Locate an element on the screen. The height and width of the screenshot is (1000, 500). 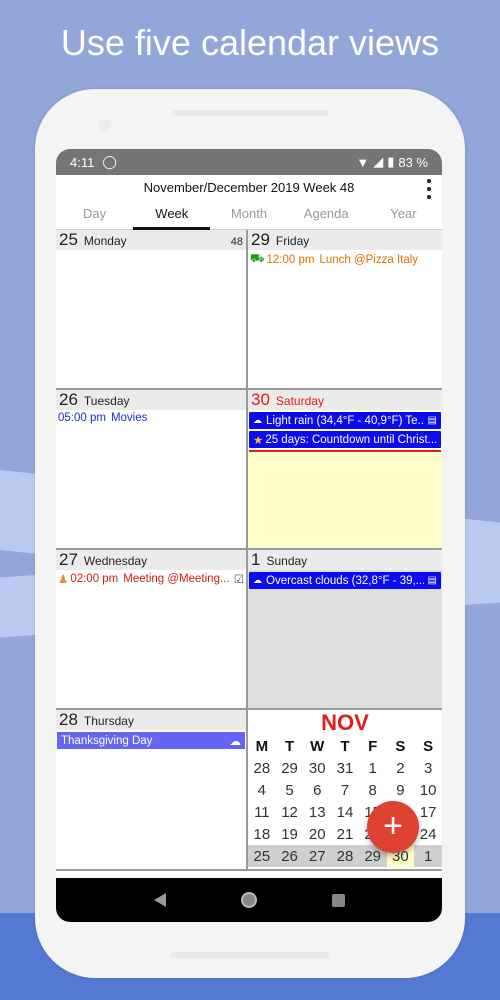
front-camera is located at coordinates (104, 125).